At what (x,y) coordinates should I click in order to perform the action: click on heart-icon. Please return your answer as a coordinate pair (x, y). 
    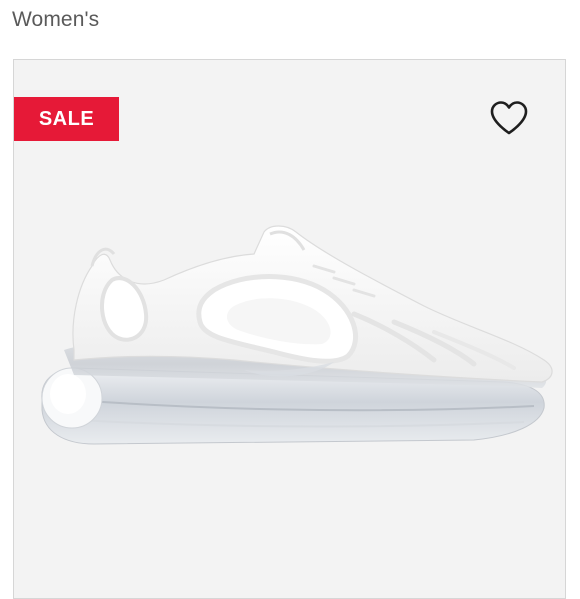
    Looking at the image, I should click on (509, 118).